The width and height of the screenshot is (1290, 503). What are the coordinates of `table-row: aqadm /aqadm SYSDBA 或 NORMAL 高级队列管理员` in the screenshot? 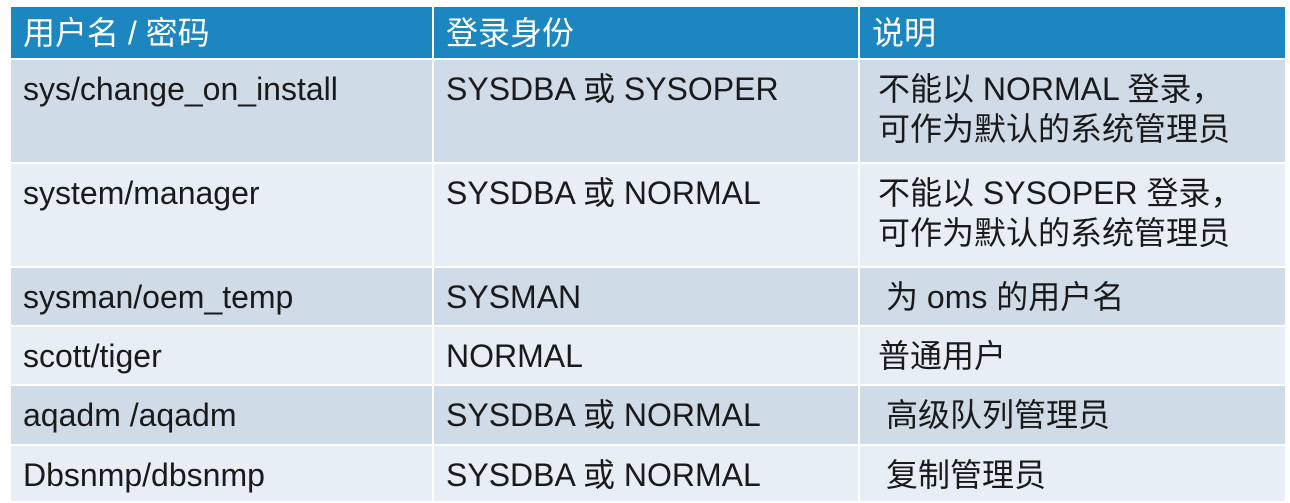 It's located at (648, 415).